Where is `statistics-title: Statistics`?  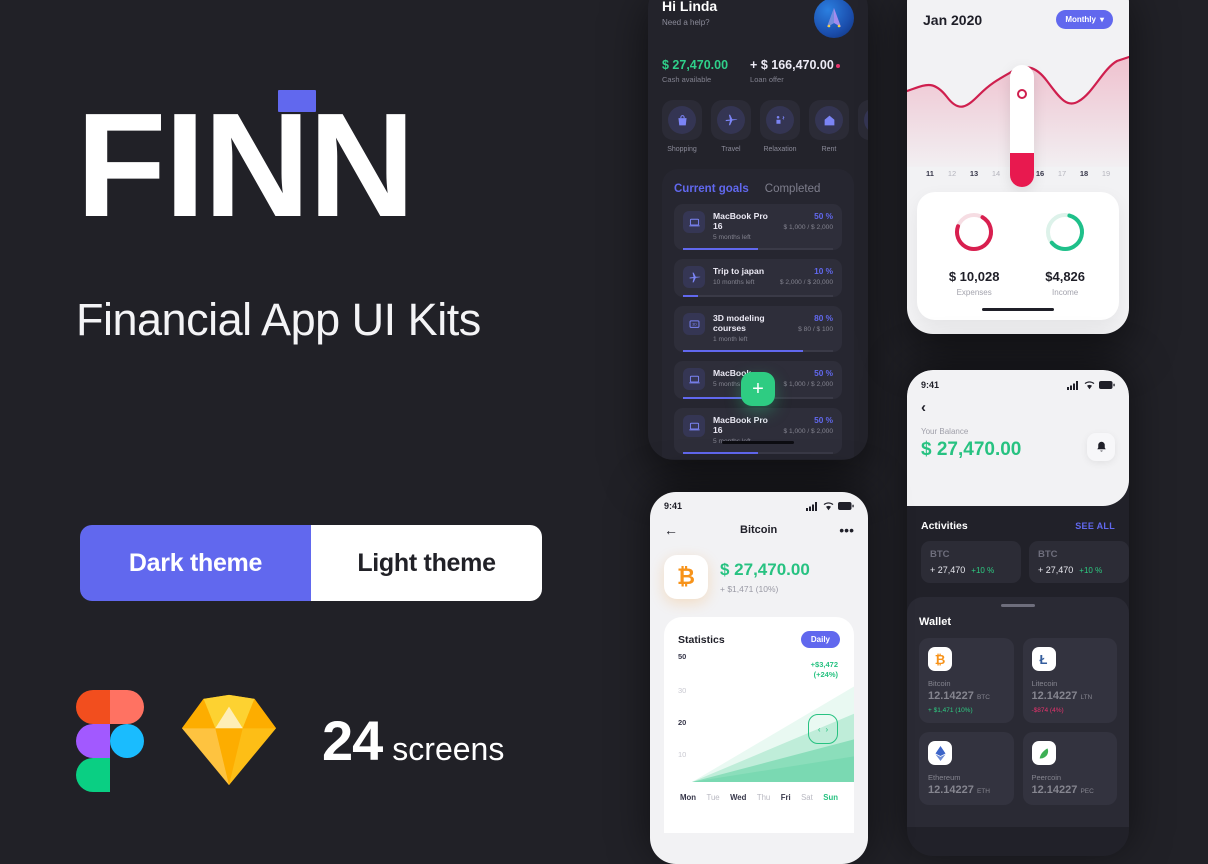
statistics-title: Statistics is located at coordinates (701, 639).